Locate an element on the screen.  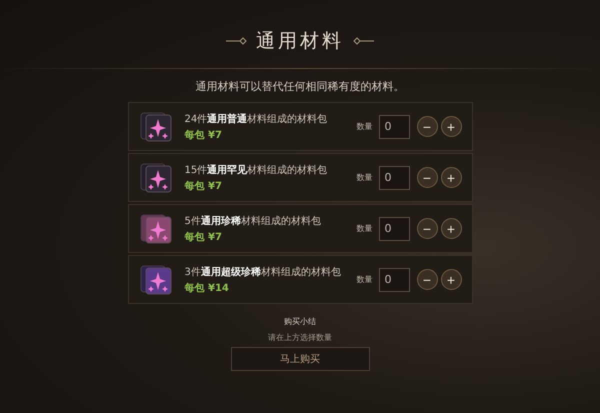
summary-title: 购买小结 is located at coordinates (300, 321).